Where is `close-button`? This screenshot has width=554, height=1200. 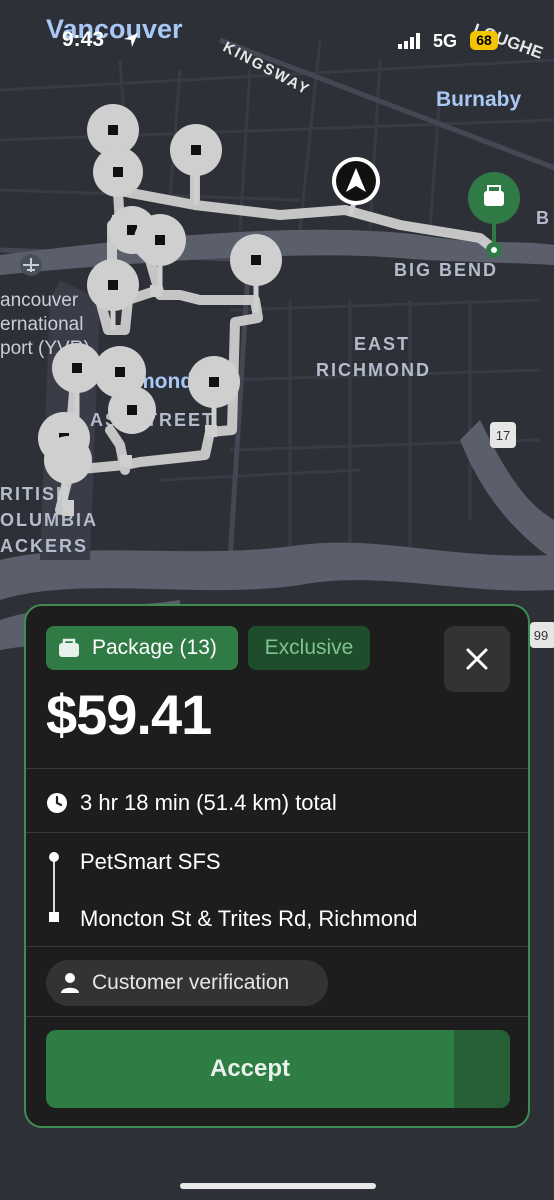
close-button is located at coordinates (477, 659).